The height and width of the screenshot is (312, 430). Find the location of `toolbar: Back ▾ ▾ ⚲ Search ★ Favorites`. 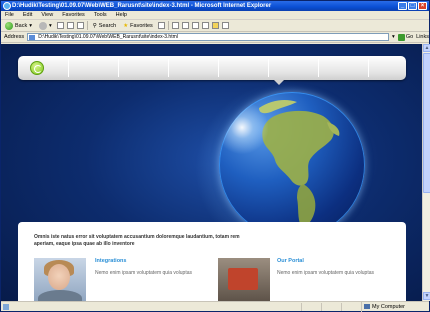

toolbar: Back ▾ ▾ ⚲ Search ★ Favorites is located at coordinates (215, 26).